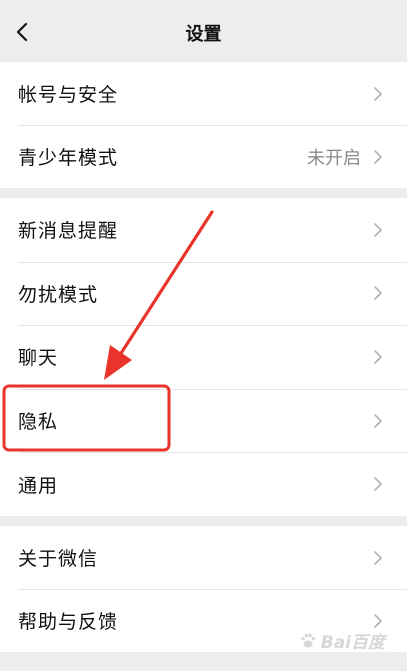 This screenshot has height=671, width=407. Describe the element at coordinates (68, 231) in the screenshot. I see `settings-item-label: 新消息提醒` at that location.